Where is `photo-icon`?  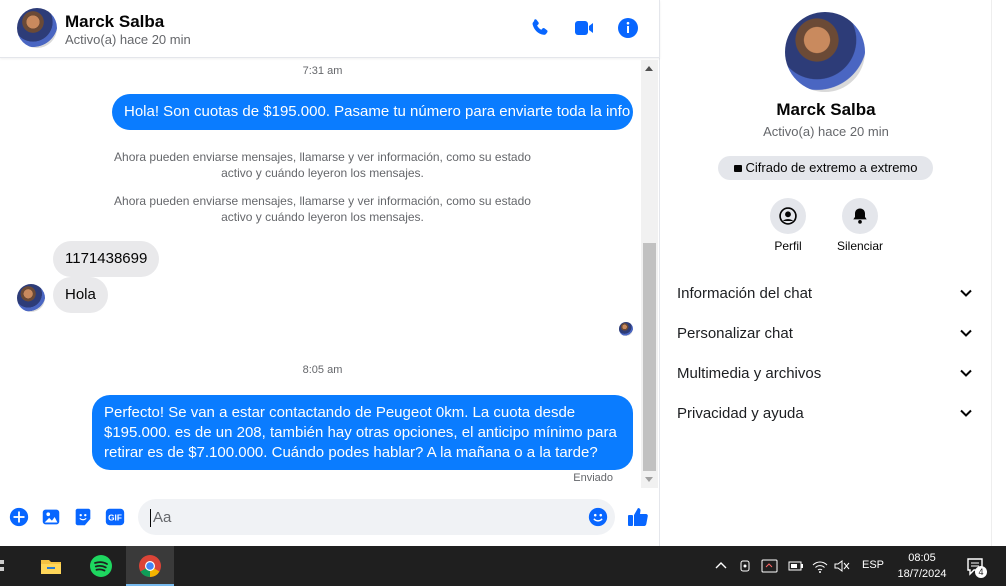
photo-icon is located at coordinates (51, 517).